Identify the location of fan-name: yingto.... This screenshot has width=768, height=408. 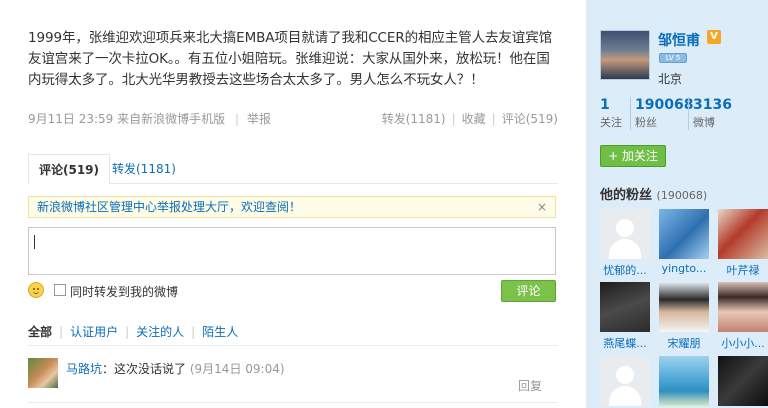
(684, 268).